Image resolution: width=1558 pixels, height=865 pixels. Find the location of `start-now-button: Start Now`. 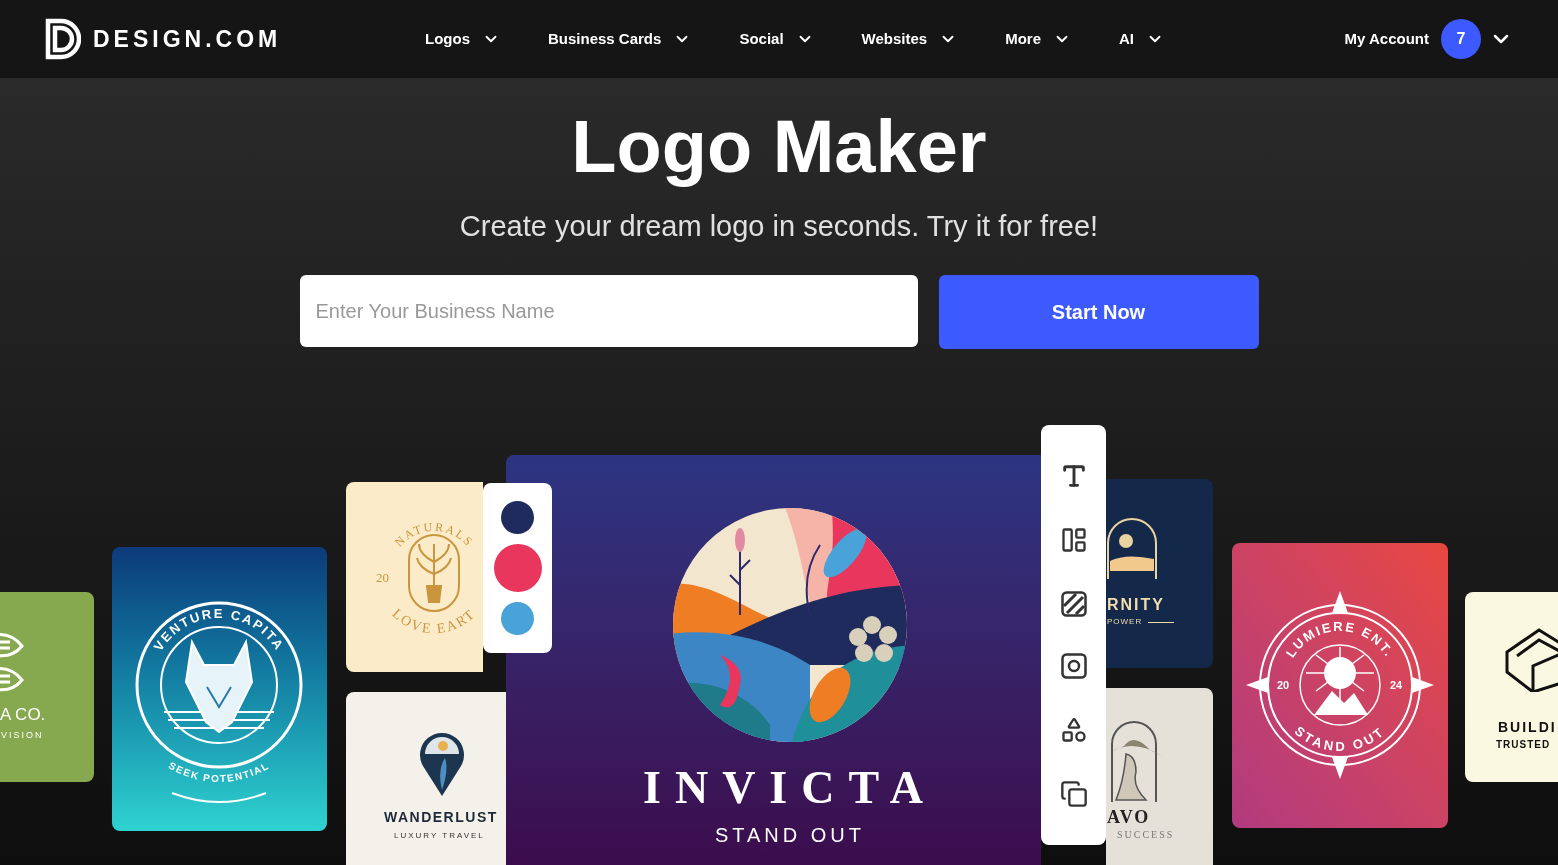

start-now-button: Start Now is located at coordinates (1098, 312).